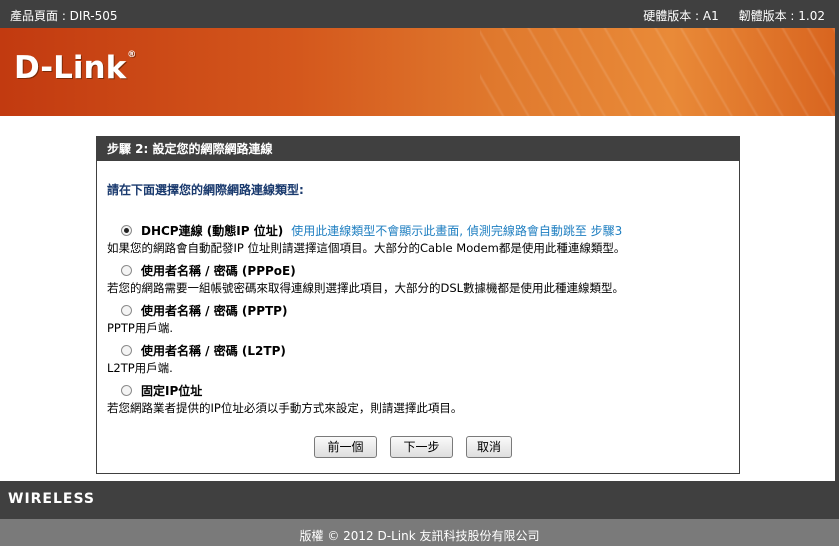 The image size is (839, 554). I want to click on banner-decoration, so click(659, 72).